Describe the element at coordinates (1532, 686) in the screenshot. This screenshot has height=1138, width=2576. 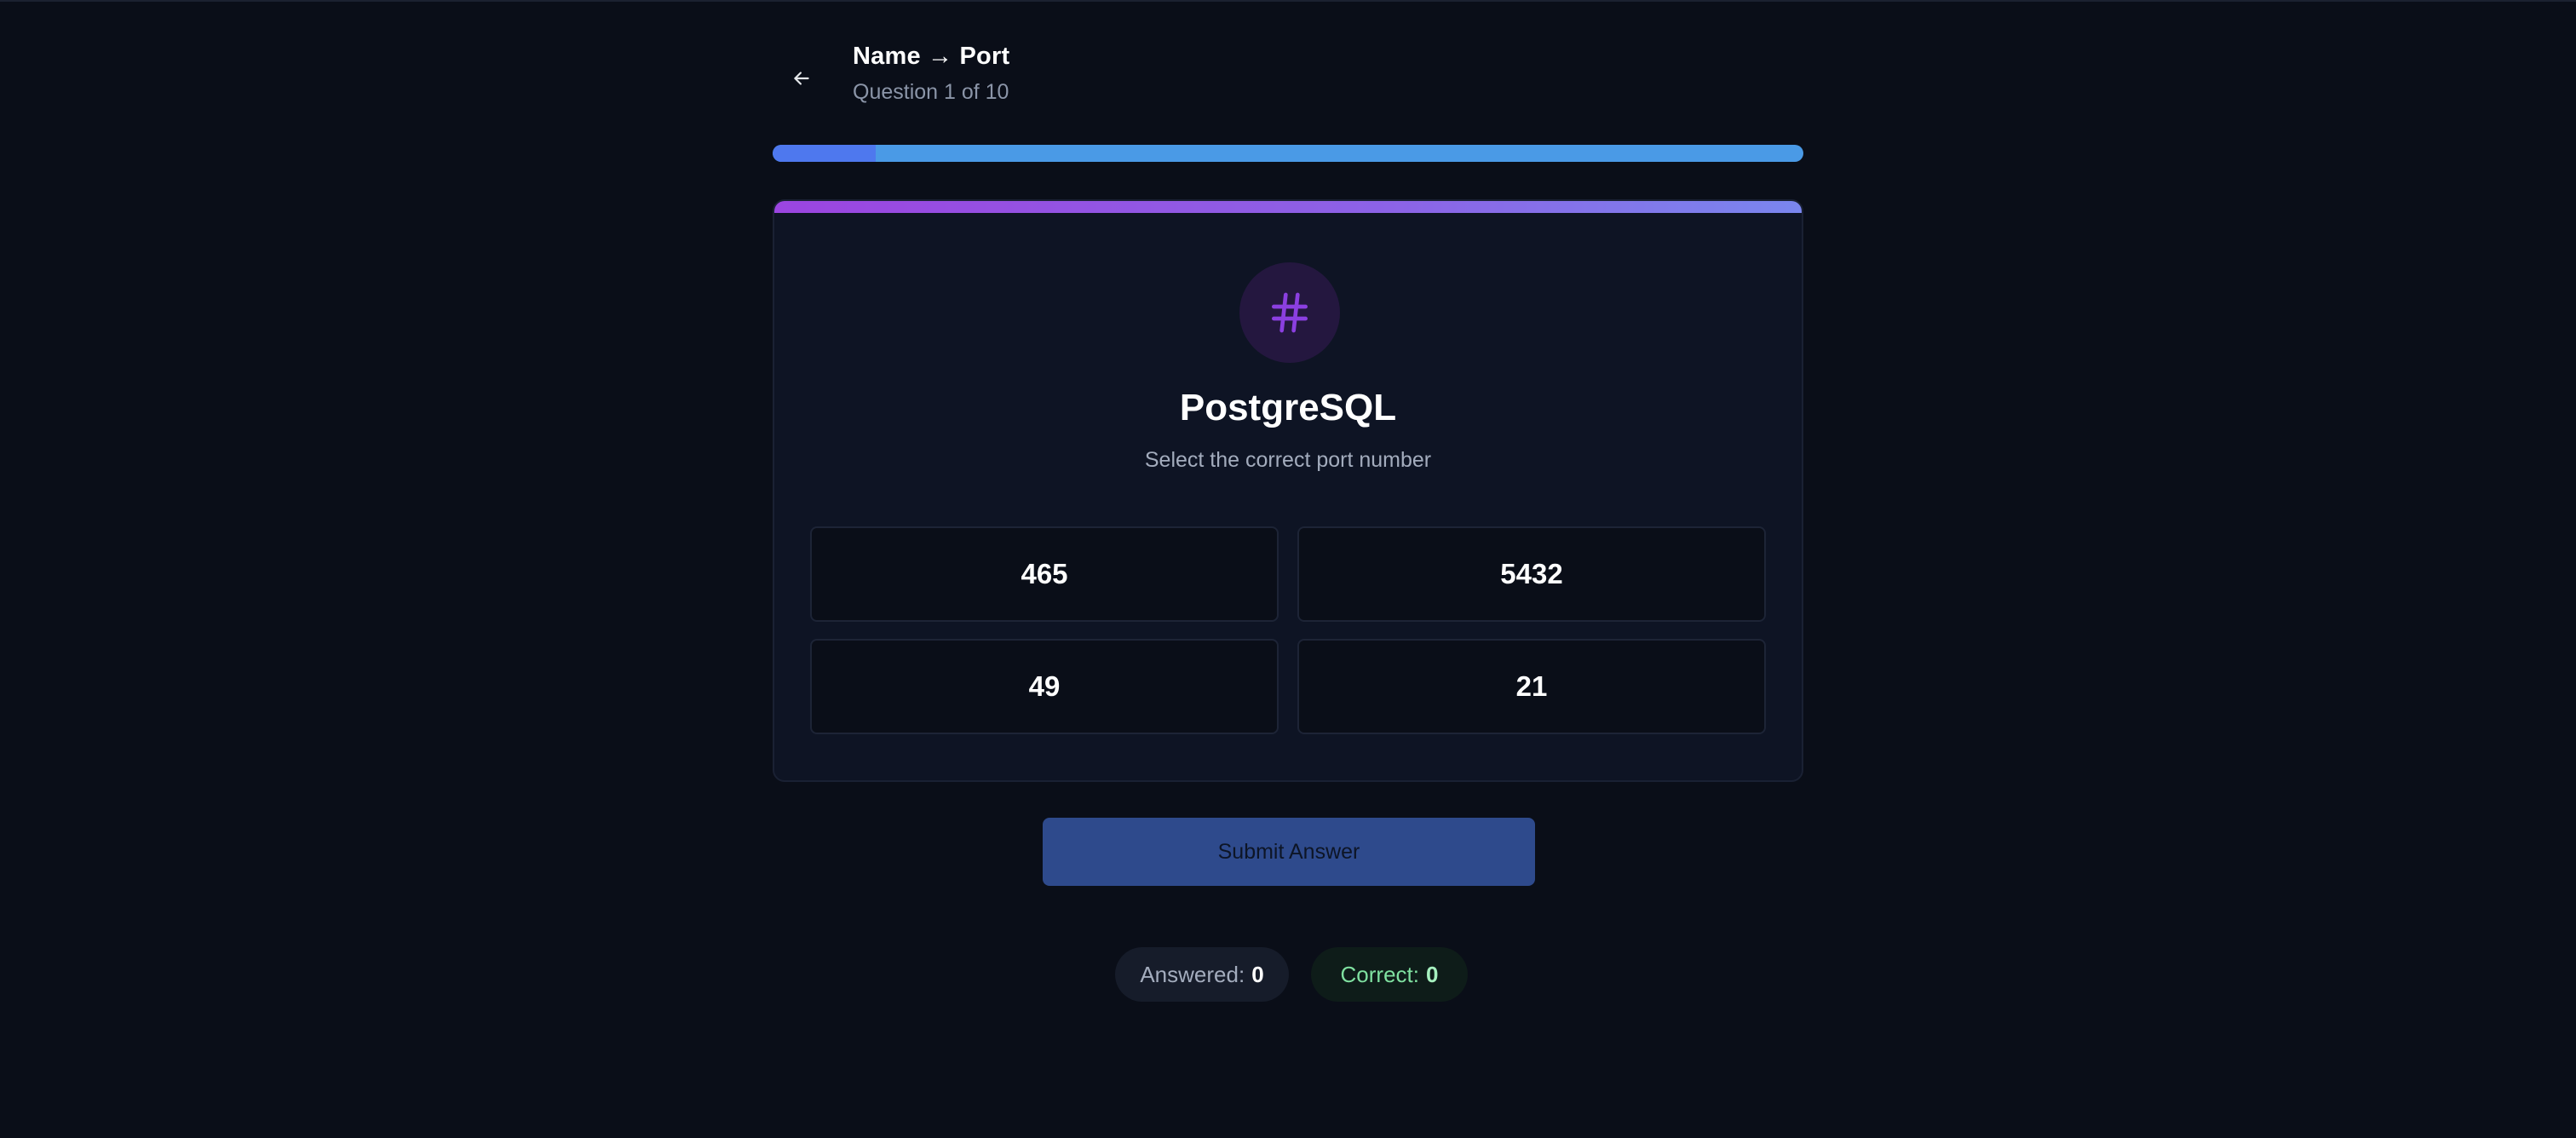
I see `answer-option: 21` at that location.